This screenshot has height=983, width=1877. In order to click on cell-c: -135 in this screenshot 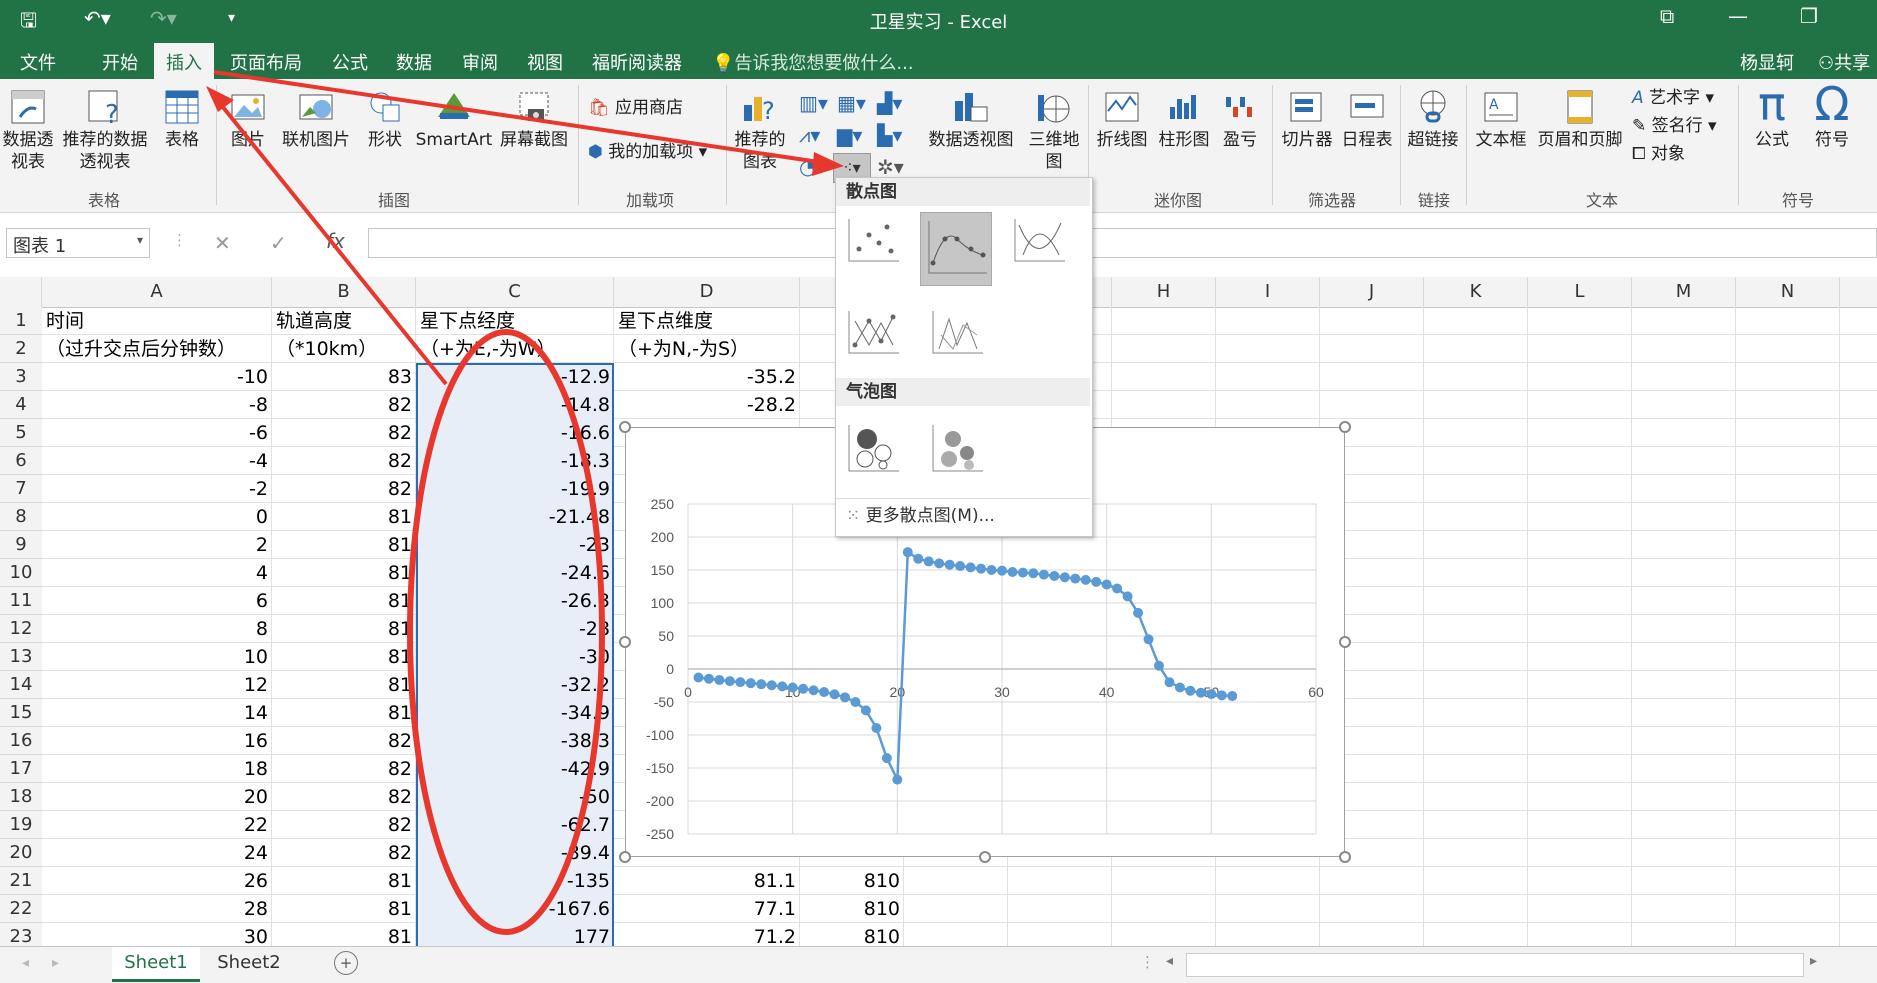, I will do `click(515, 881)`.